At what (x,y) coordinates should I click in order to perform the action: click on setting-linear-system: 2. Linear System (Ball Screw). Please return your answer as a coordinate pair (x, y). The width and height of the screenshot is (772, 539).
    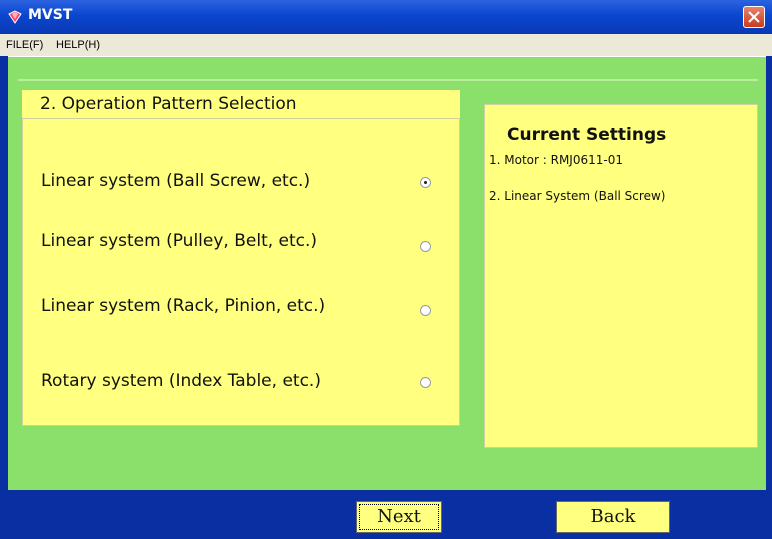
    Looking at the image, I should click on (577, 196).